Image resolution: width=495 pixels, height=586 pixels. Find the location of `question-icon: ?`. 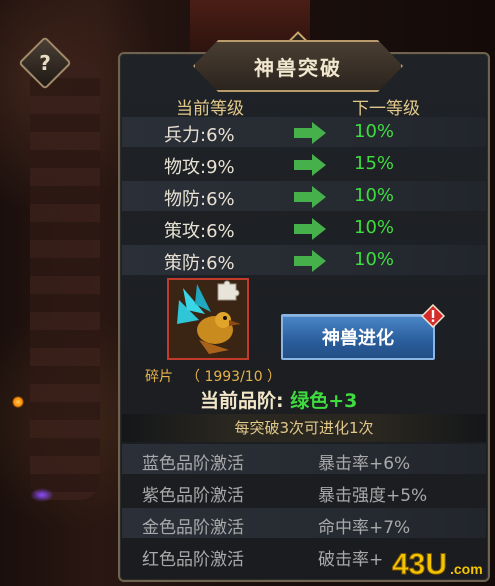

question-icon: ? is located at coordinates (45, 63).